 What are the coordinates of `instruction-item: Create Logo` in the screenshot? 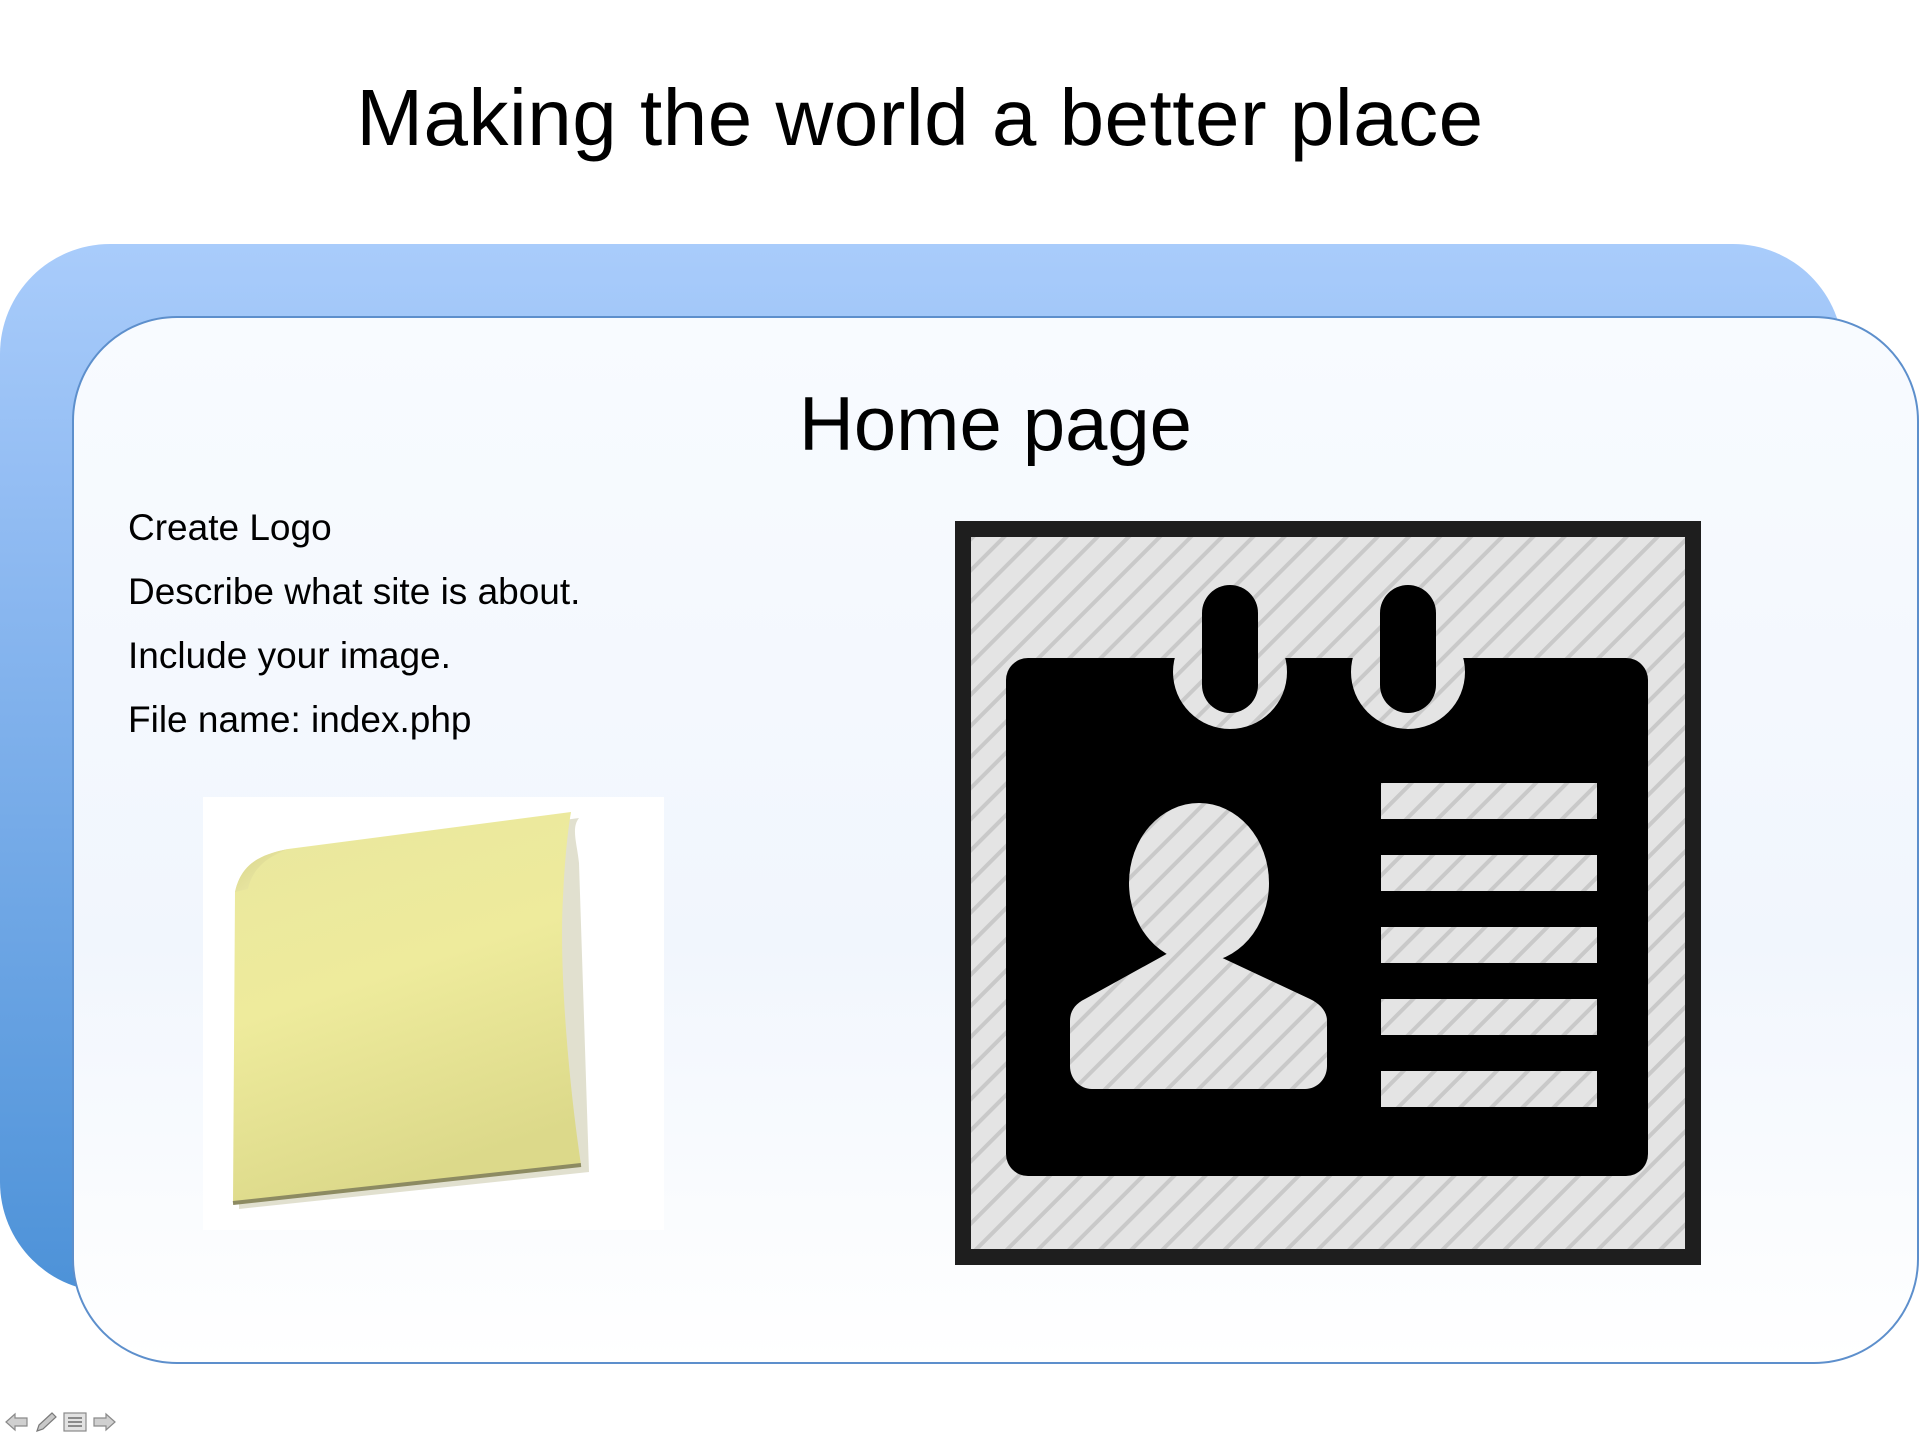 It's located at (230, 527).